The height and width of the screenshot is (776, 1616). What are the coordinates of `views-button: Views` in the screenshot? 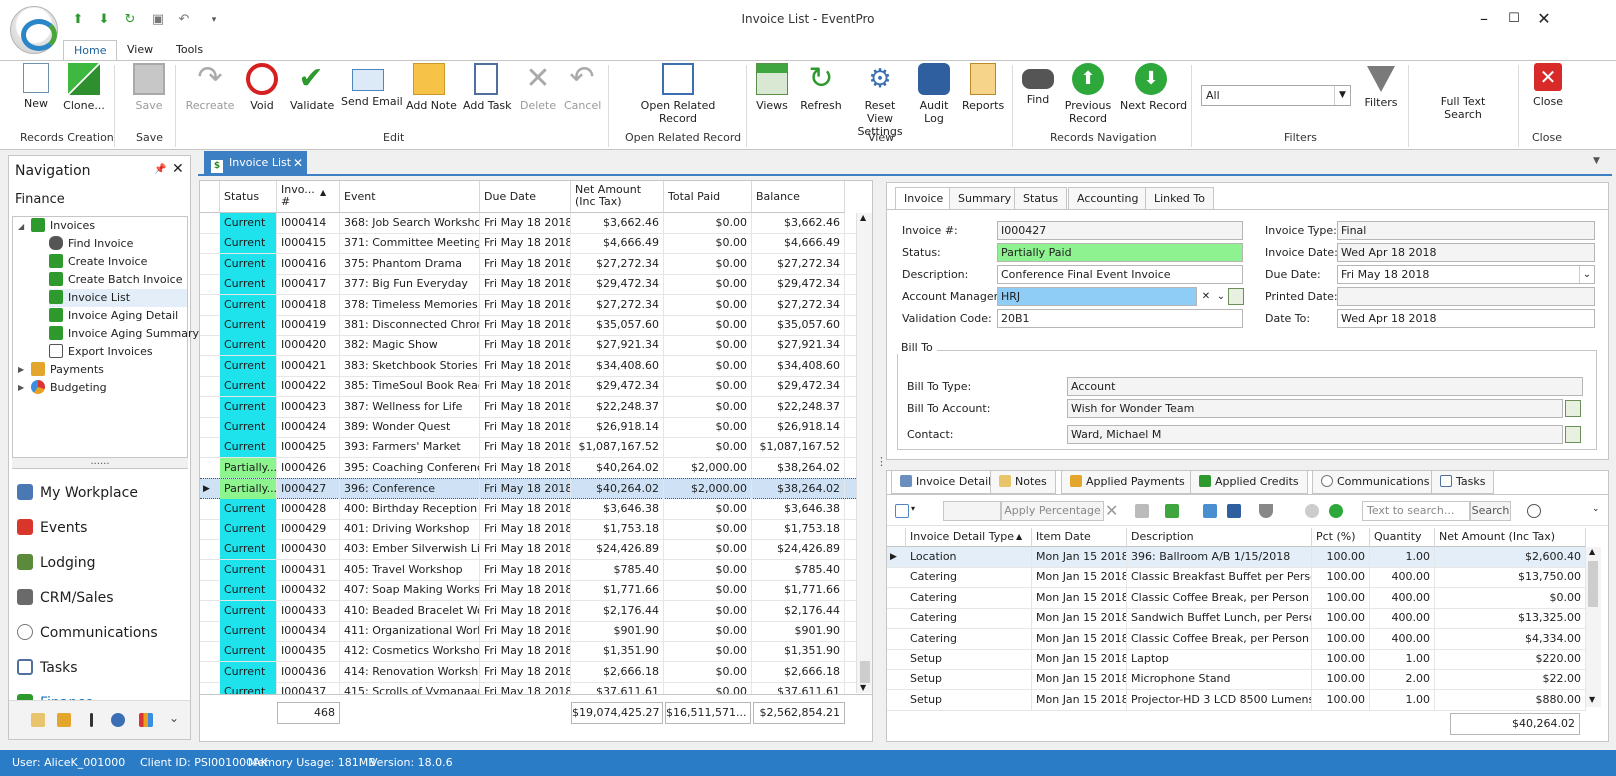 It's located at (772, 98).